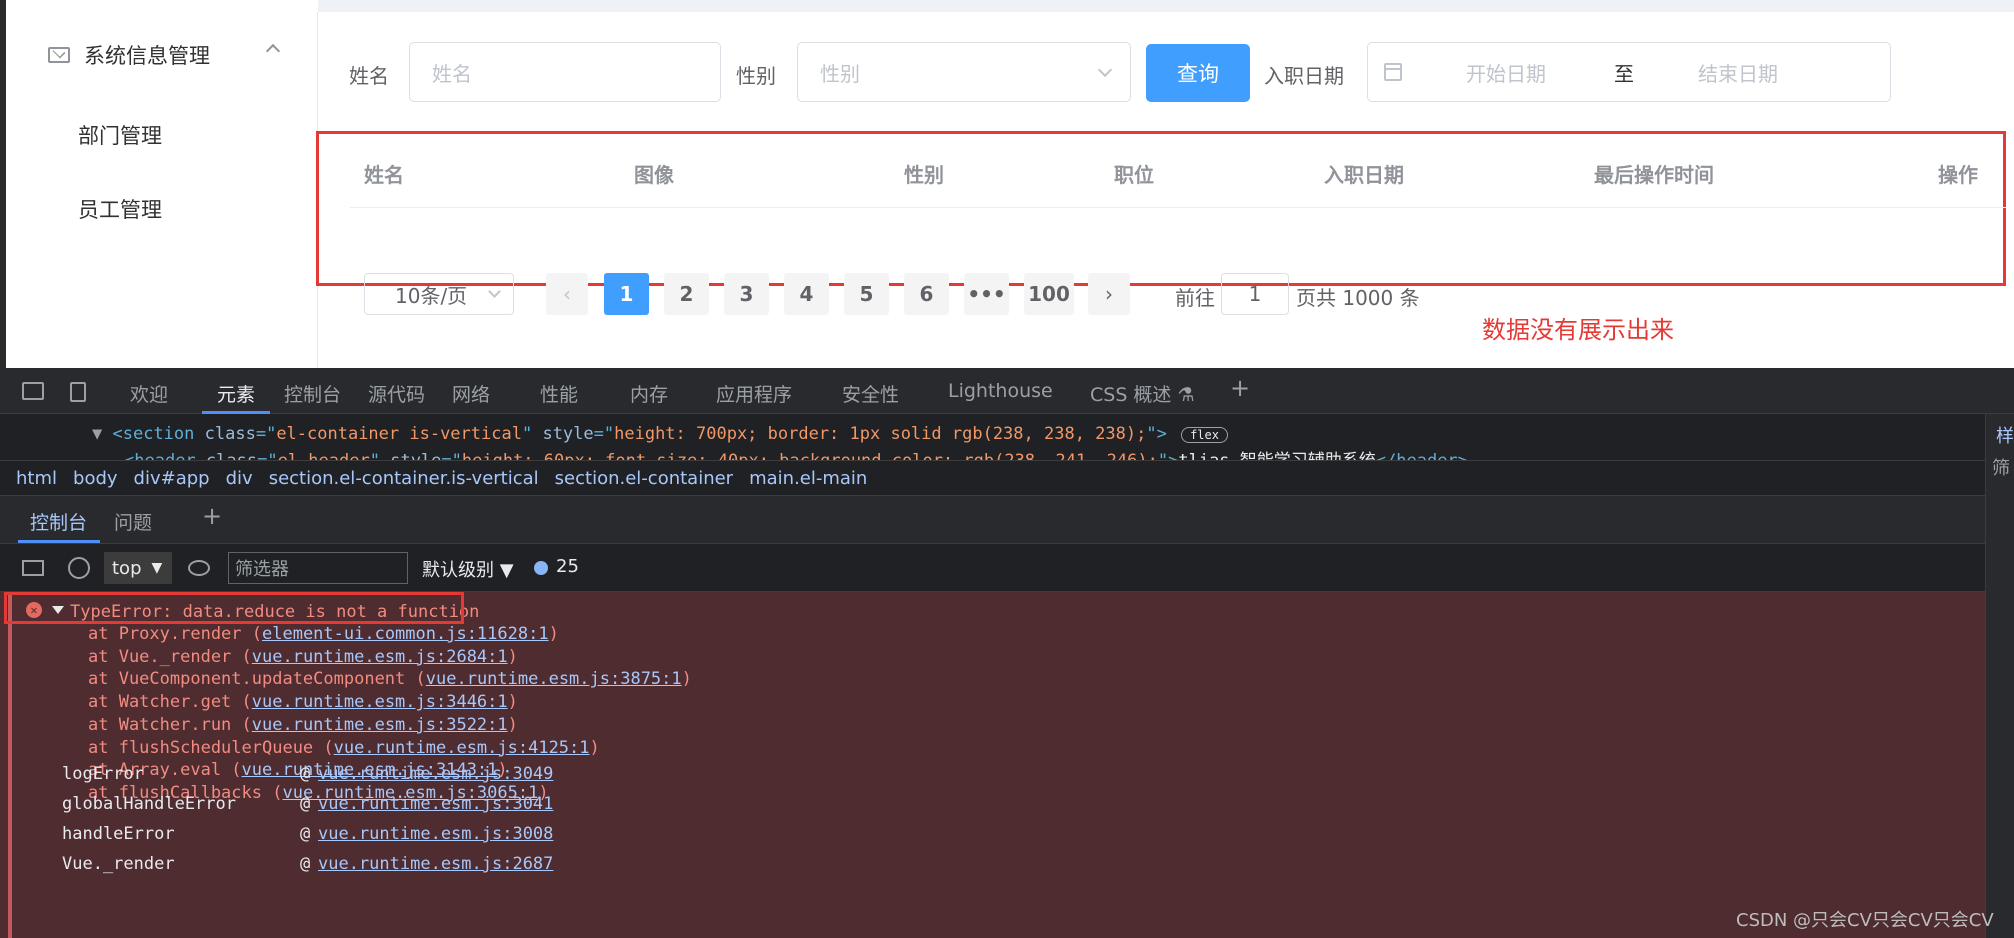 This screenshot has height=938, width=2014. I want to click on tab-memory: 内存, so click(649, 393).